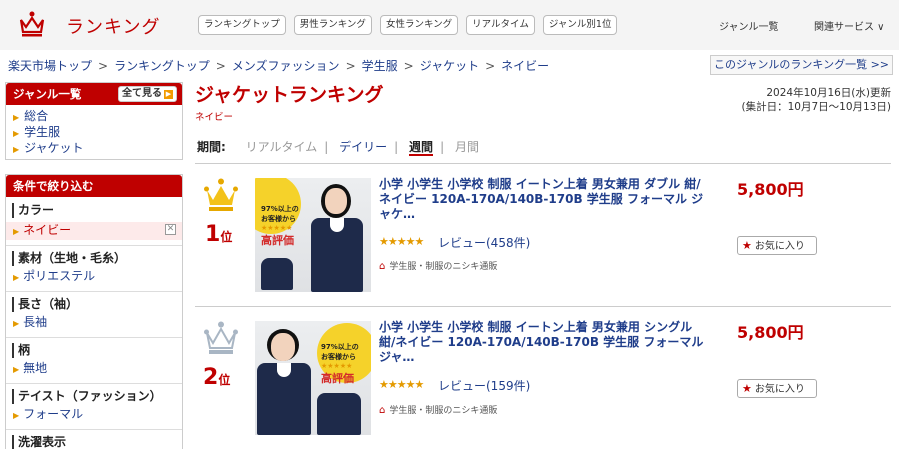 The image size is (899, 449). Describe the element at coordinates (282, 147) in the screenshot. I see `period-realtime: リアルタイム` at that location.